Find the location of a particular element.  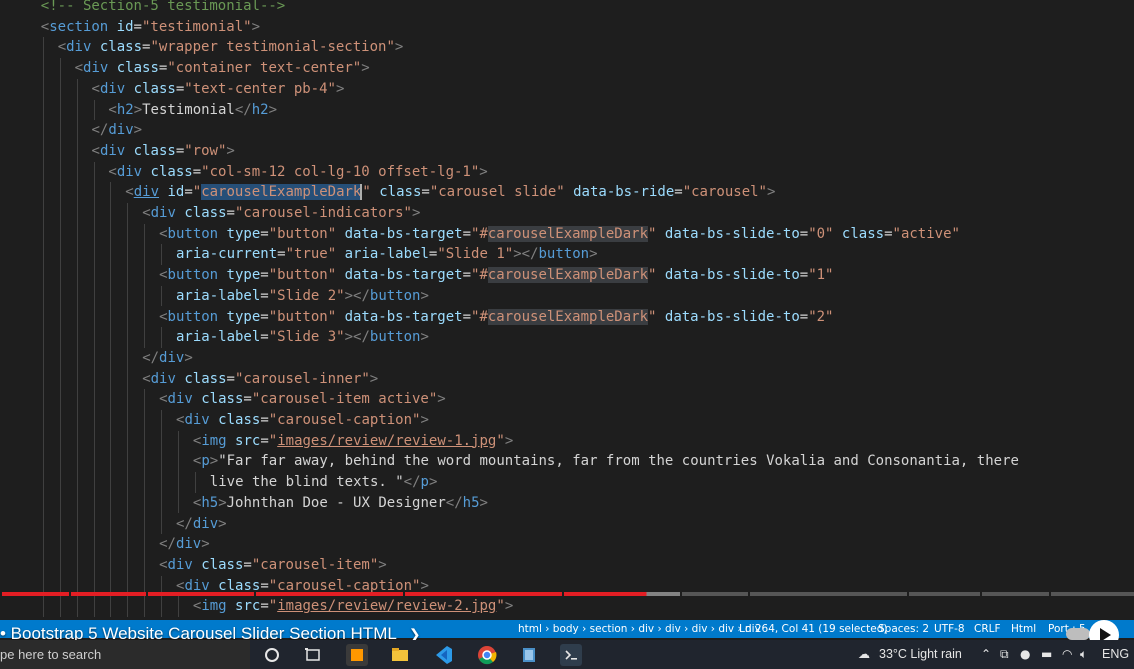

code-token: src is located at coordinates (243, 440).